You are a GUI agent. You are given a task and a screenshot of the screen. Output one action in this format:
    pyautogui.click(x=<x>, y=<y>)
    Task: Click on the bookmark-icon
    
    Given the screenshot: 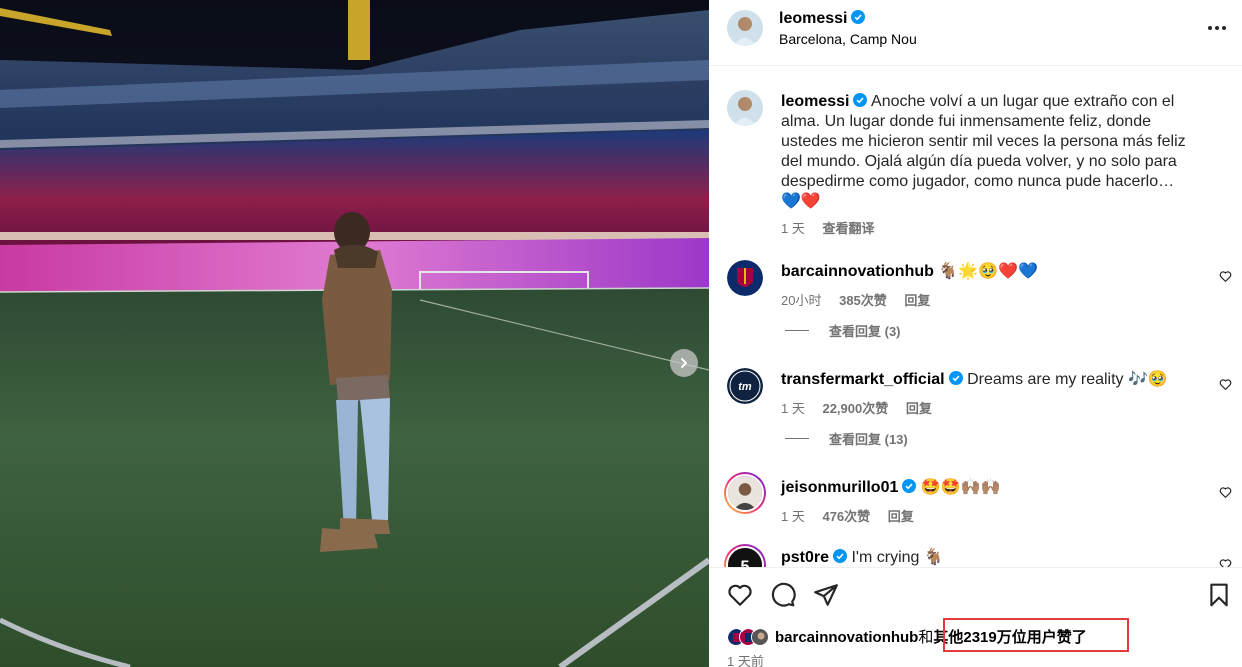 What is the action you would take?
    pyautogui.click(x=1219, y=595)
    